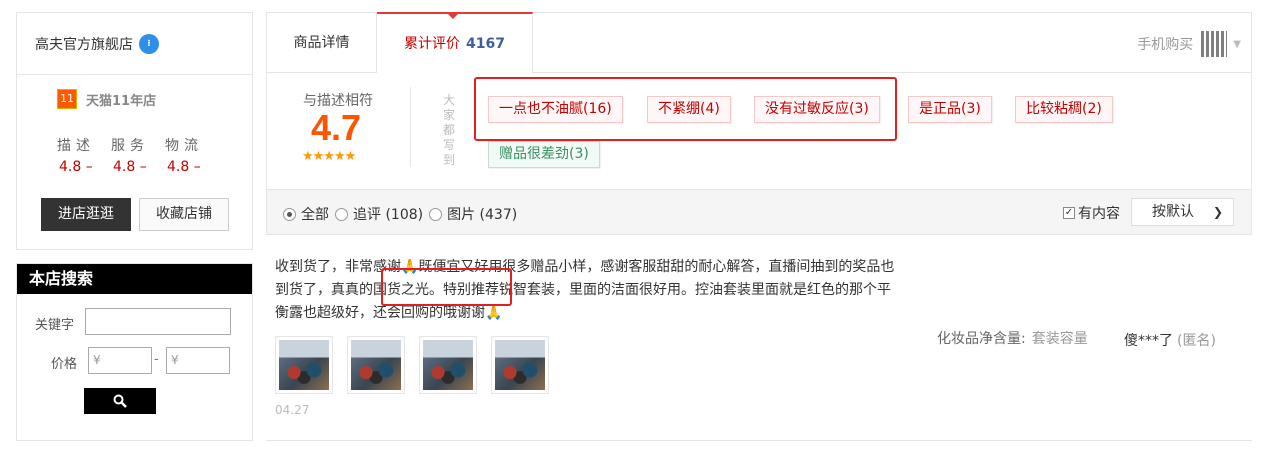 Image resolution: width=1272 pixels, height=453 pixels. Describe the element at coordinates (134, 44) in the screenshot. I see `shop-header: 高夫官方旗舰店 ⁝` at that location.